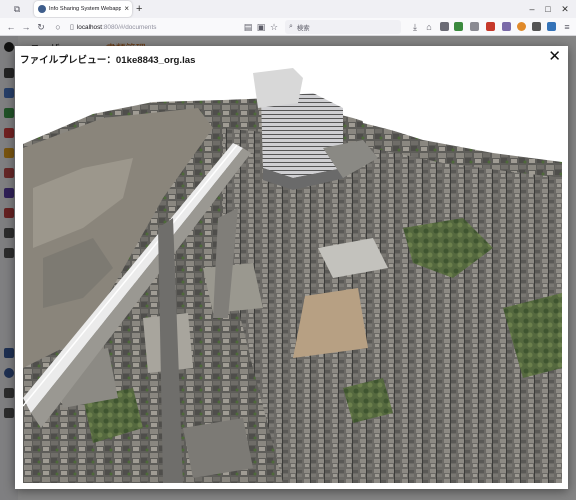 This screenshot has width=576, height=500. What do you see at coordinates (415, 27) in the screenshot?
I see `download-icon: ⤓` at bounding box center [415, 27].